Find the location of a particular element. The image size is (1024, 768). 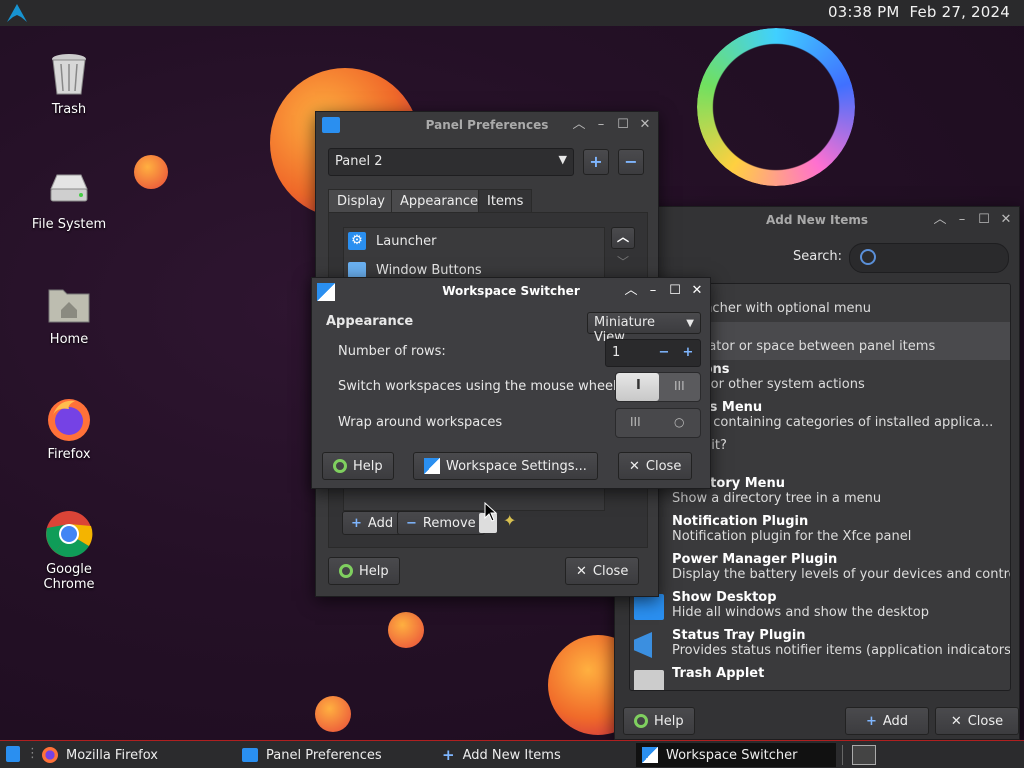

item-description: Show a directory tree in a menu is located at coordinates (777, 498).